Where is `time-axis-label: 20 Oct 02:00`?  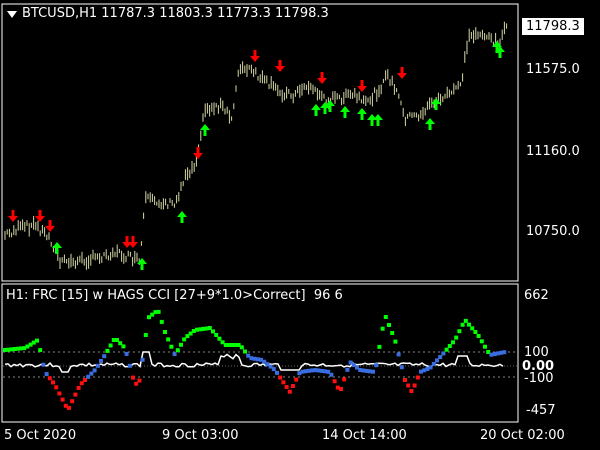
time-axis-label: 20 Oct 02:00 is located at coordinates (522, 435).